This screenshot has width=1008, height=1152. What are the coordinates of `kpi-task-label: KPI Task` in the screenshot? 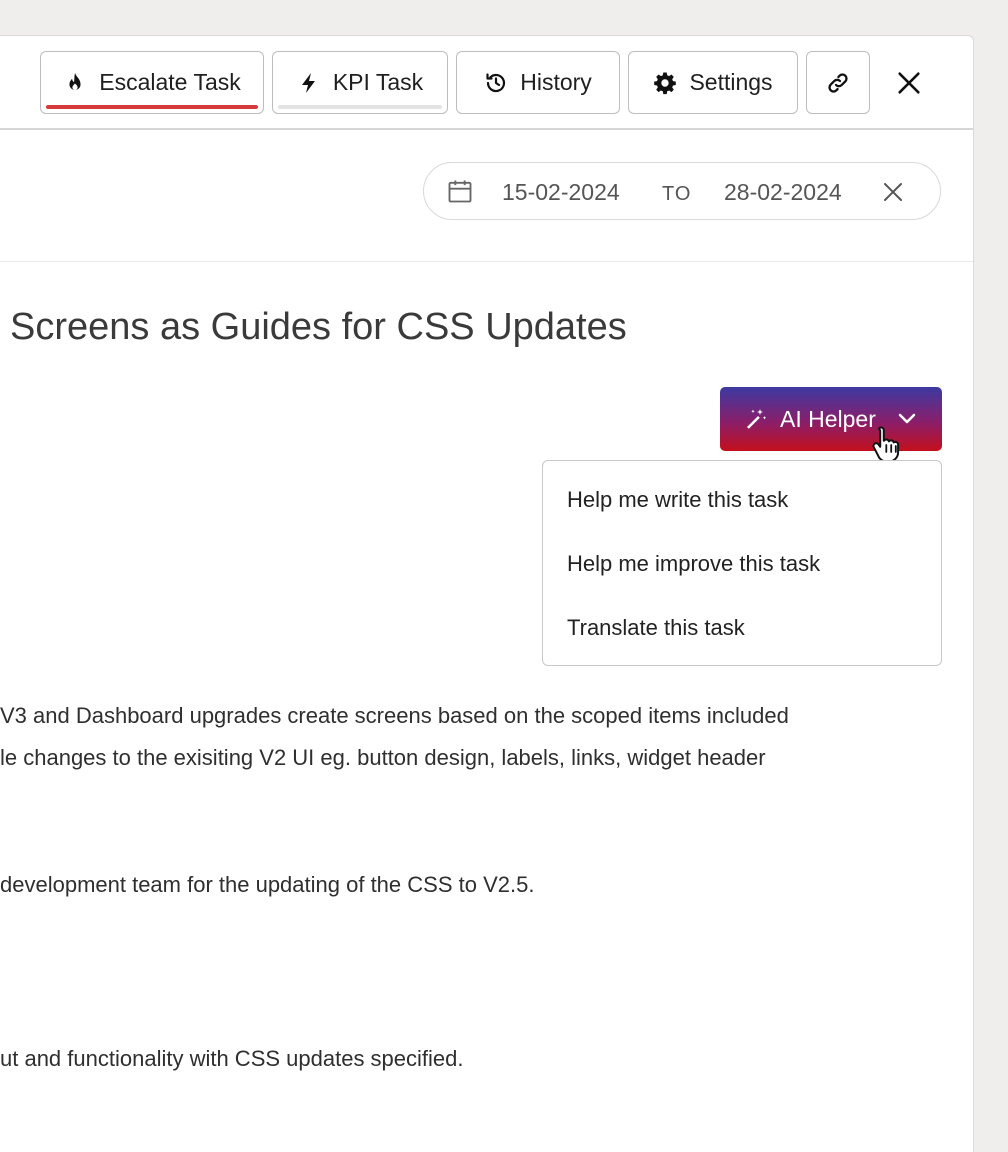 It's located at (378, 82).